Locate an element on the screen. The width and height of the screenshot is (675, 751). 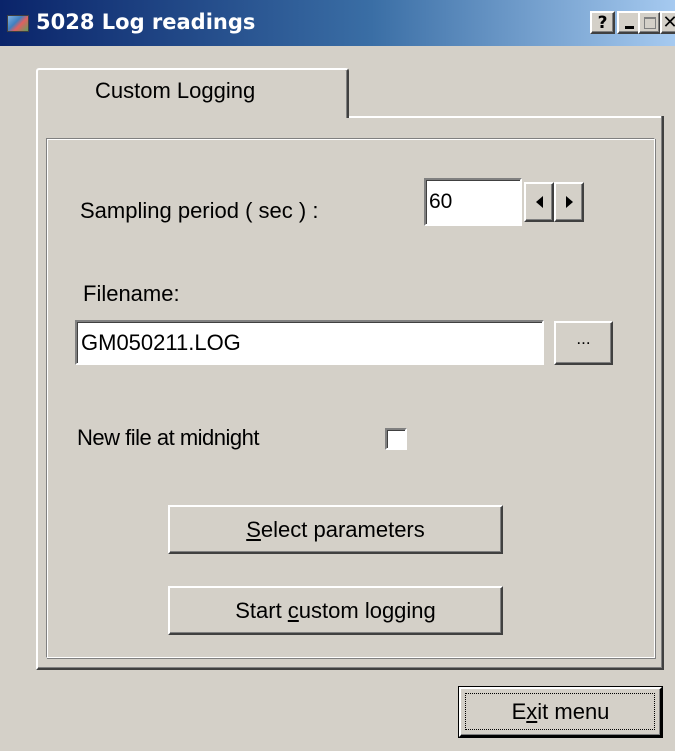
decrease-button is located at coordinates (539, 202).